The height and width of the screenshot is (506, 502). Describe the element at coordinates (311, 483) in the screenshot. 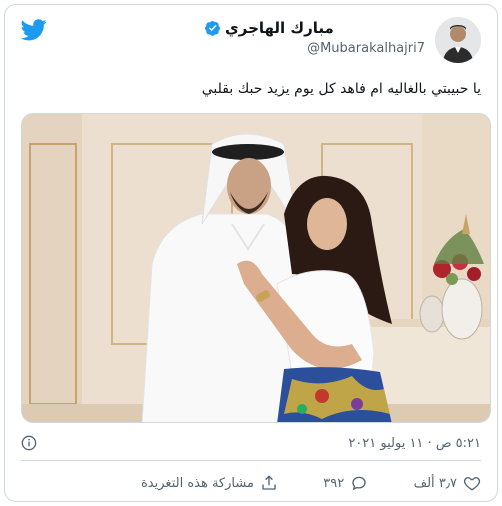

I see `tweet-actions: ٣٫٧ ألف ٣٩٢ مشاركة هذه التغريدة` at that location.